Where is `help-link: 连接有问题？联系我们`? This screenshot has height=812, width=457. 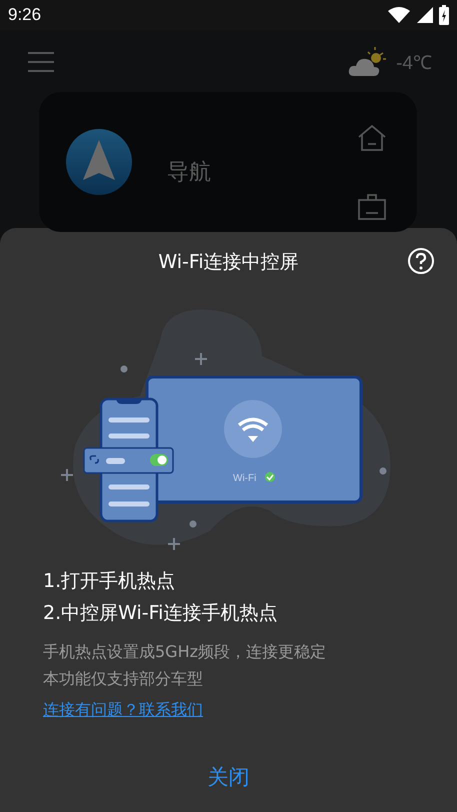 help-link: 连接有问题？联系我们 is located at coordinates (123, 710).